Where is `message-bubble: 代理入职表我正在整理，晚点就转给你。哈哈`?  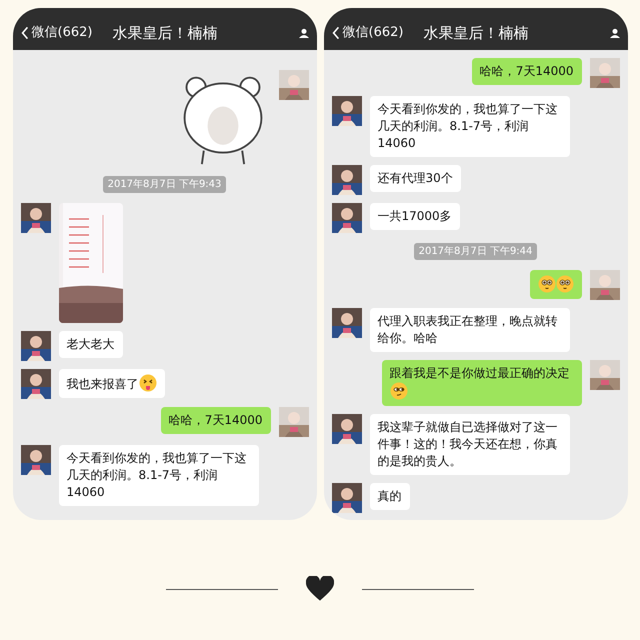
message-bubble: 代理入职表我正在整理，晚点就转给你。哈哈 is located at coordinates (470, 330).